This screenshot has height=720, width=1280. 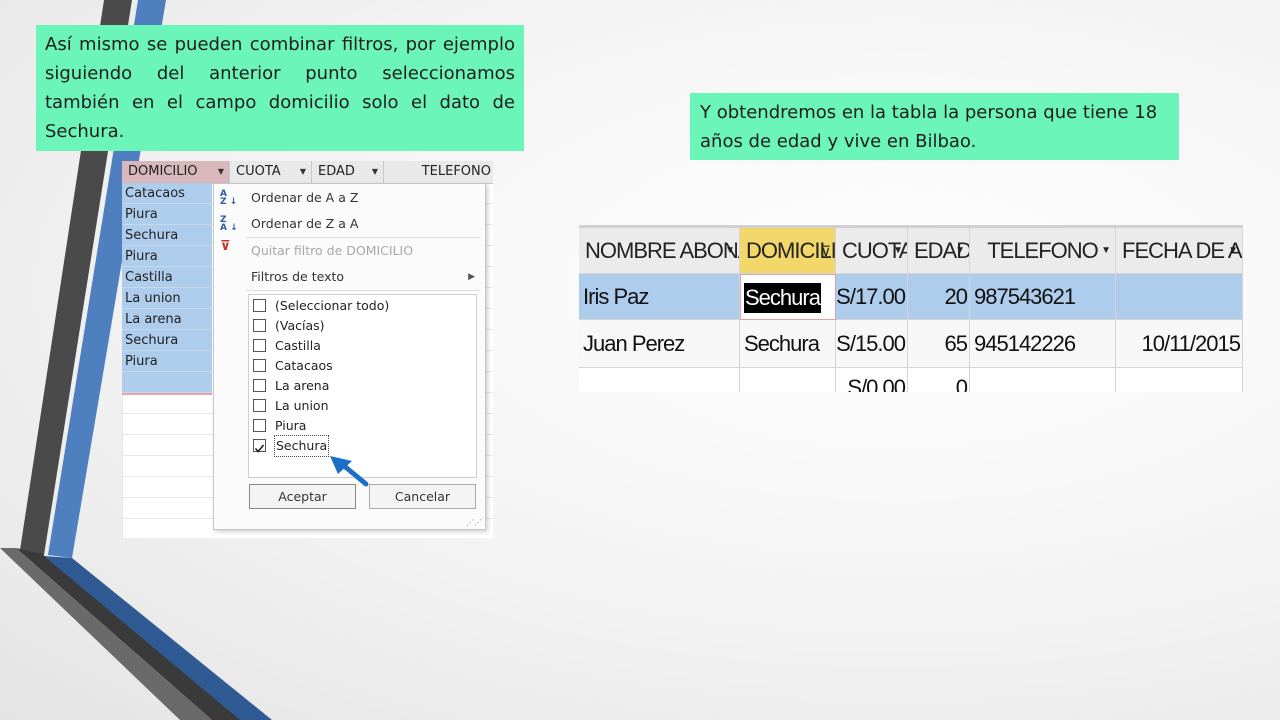 What do you see at coordinates (229, 224) in the screenshot?
I see `sort-za-icon: ZA ↓` at bounding box center [229, 224].